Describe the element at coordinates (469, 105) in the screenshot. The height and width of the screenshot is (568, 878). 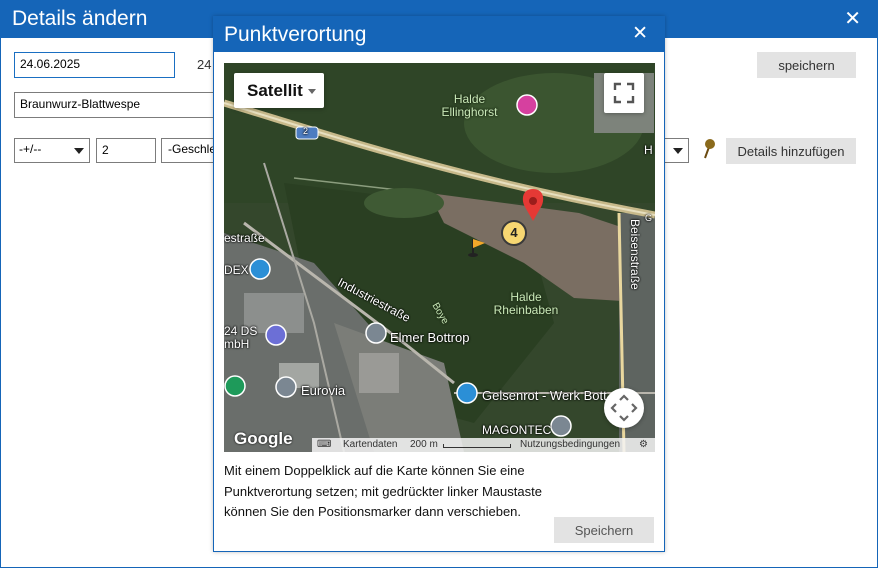
I see `map-label-halde-ellinghorst: Halde Ellinghorst` at that location.